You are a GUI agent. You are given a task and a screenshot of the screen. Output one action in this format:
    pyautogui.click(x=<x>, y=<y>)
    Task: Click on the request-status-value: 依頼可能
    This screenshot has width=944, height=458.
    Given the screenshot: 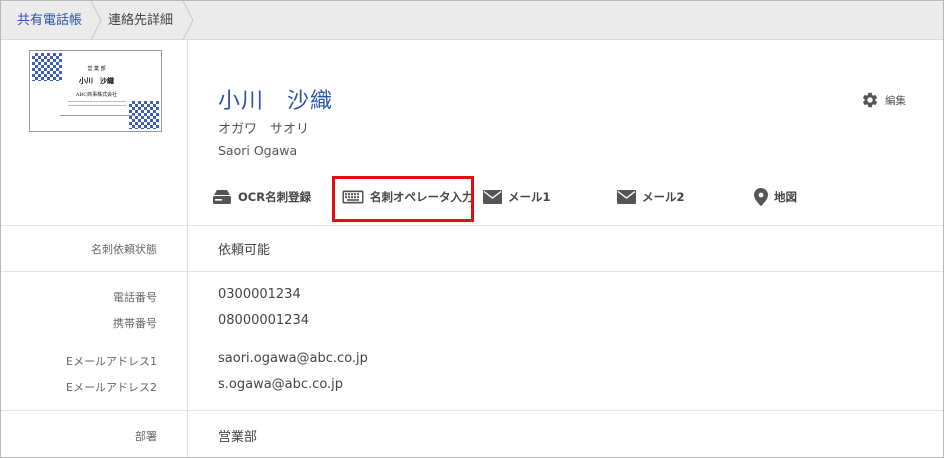 What is the action you would take?
    pyautogui.click(x=244, y=250)
    